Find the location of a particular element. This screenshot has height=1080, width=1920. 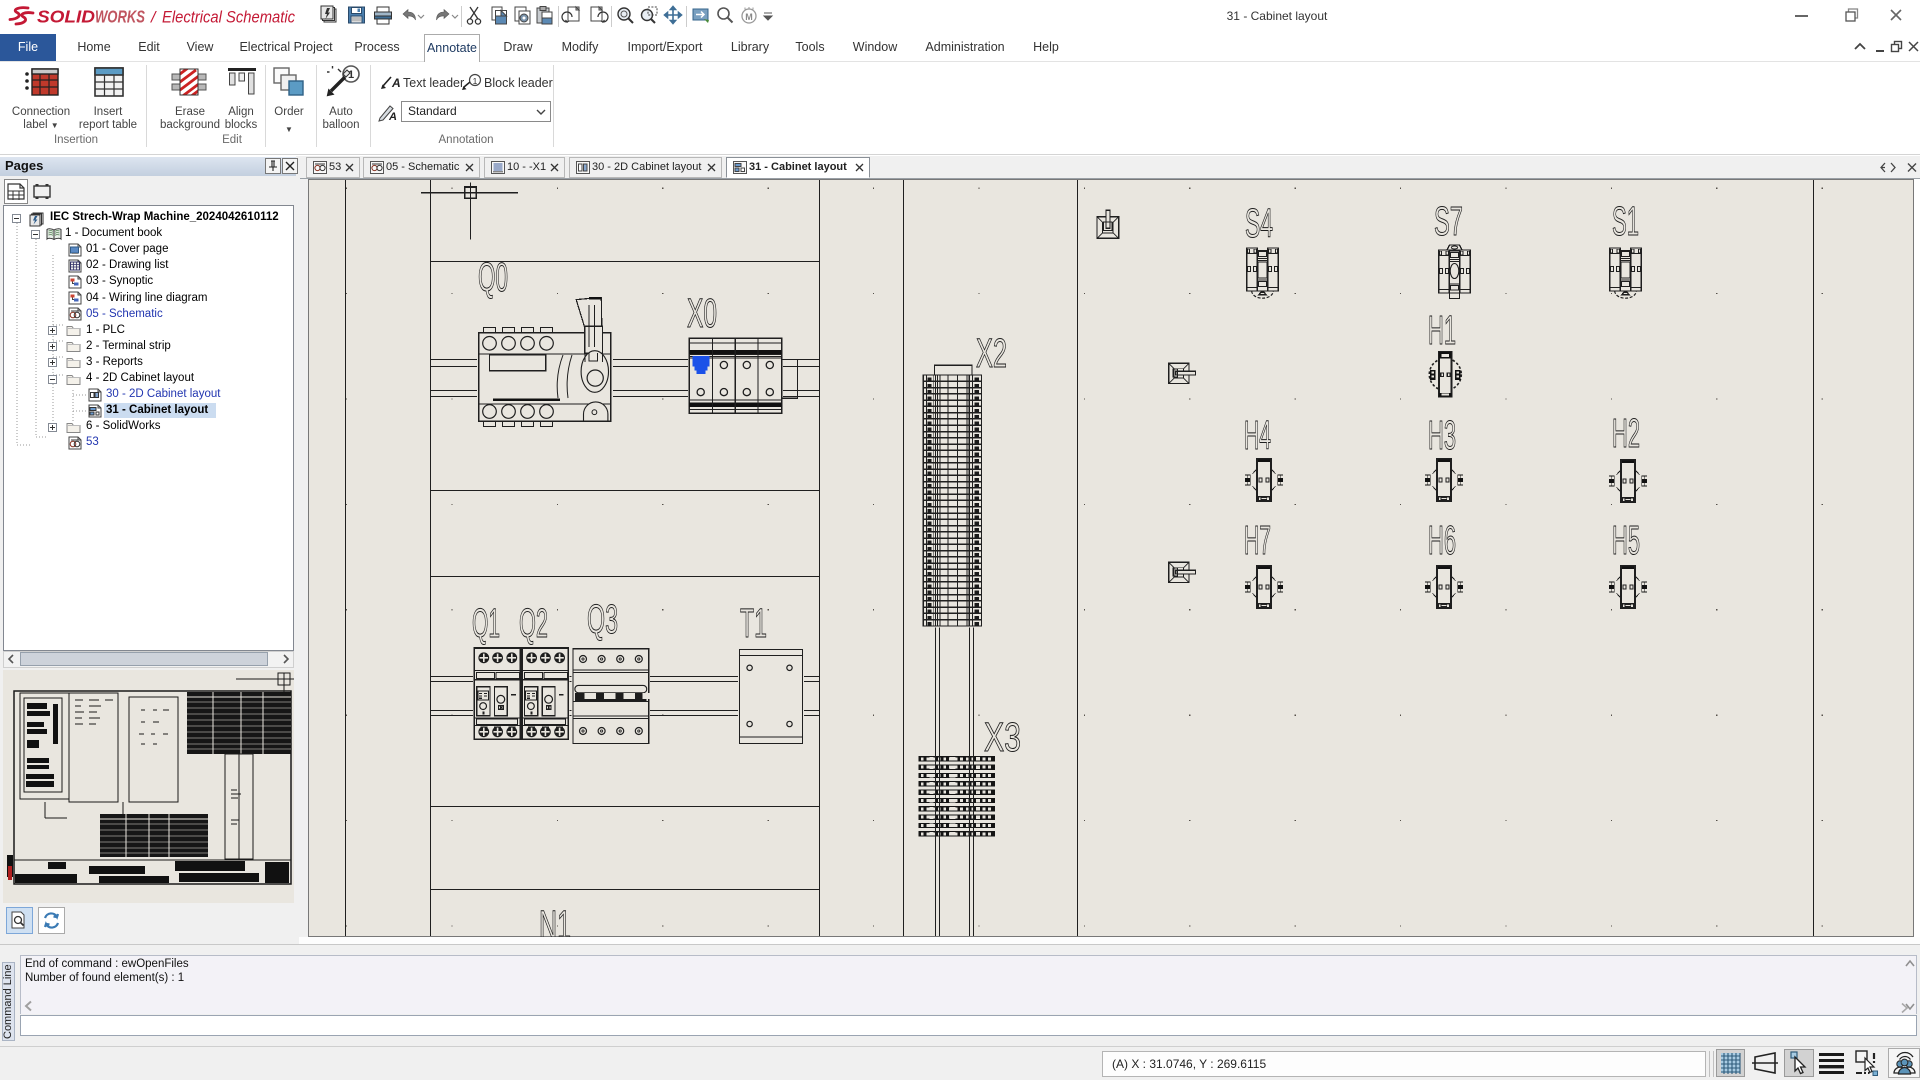

svg-text: X3 is located at coordinates (1002, 737).